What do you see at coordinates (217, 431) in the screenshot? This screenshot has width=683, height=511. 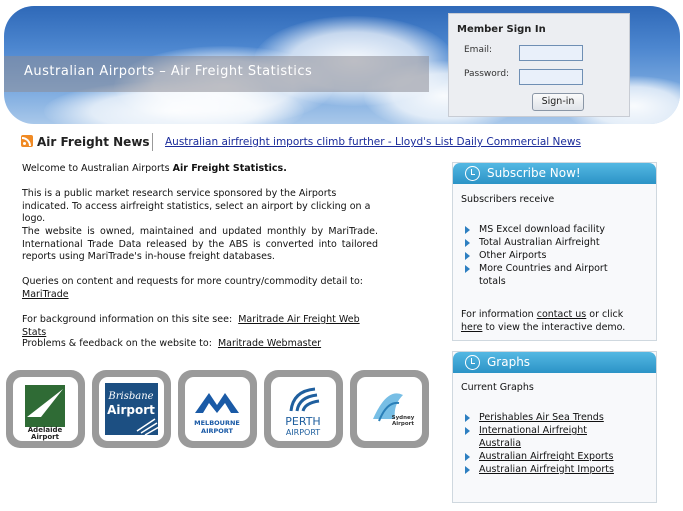 I see `melbourne-line2: AIRPORT` at bounding box center [217, 431].